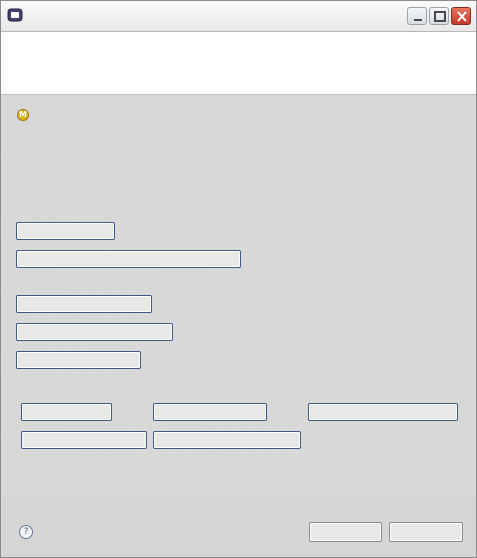 Image resolution: width=477 pixels, height=558 pixels. What do you see at coordinates (238, 63) in the screenshot?
I see `wizard-header` at bounding box center [238, 63].